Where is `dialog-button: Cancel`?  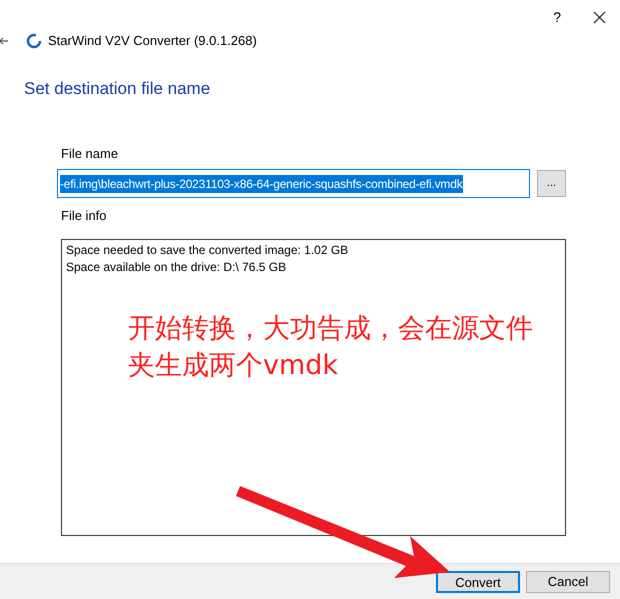
dialog-button: Cancel is located at coordinates (568, 581).